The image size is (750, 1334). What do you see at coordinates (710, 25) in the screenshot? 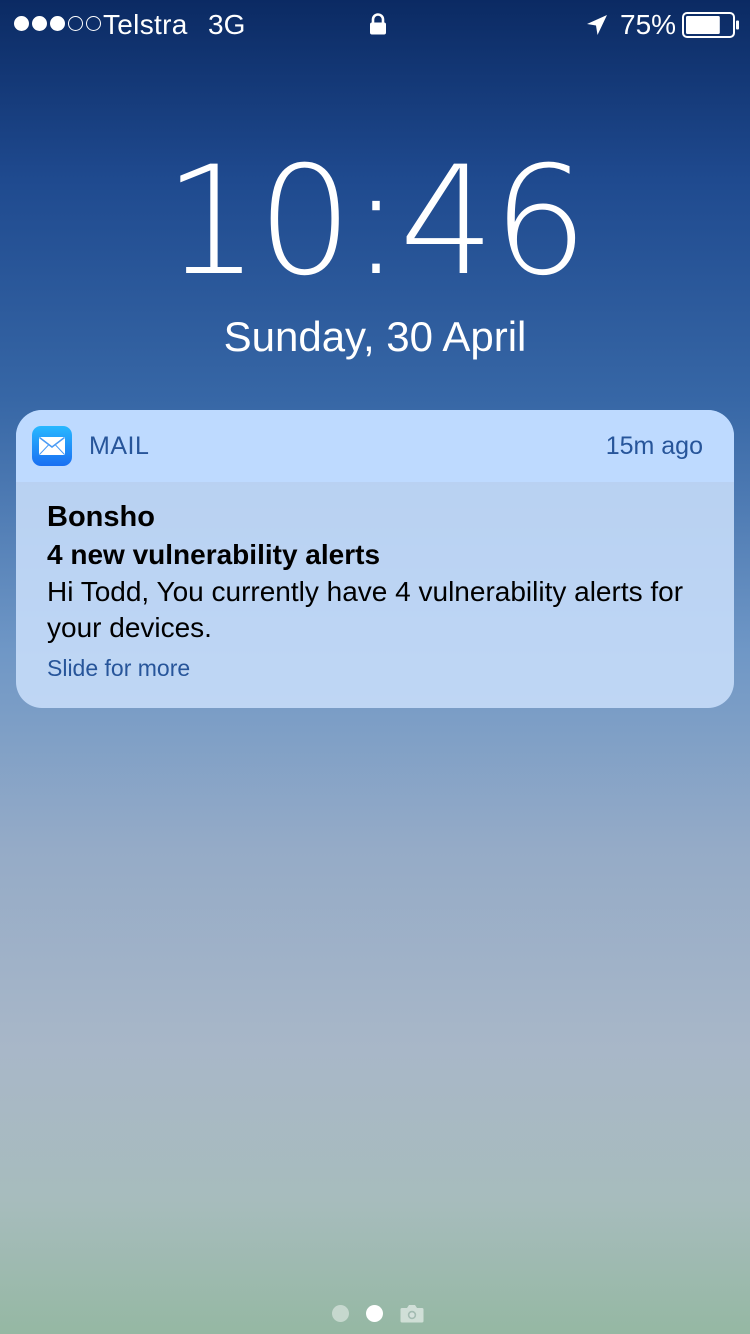
I see `battery-icon` at bounding box center [710, 25].